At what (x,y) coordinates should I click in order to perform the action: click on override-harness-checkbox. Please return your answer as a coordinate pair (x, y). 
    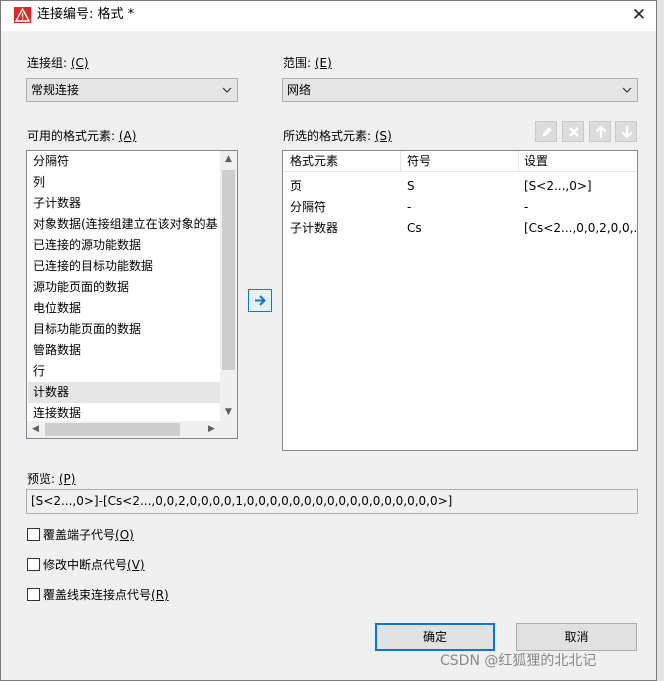
    Looking at the image, I should click on (33, 594).